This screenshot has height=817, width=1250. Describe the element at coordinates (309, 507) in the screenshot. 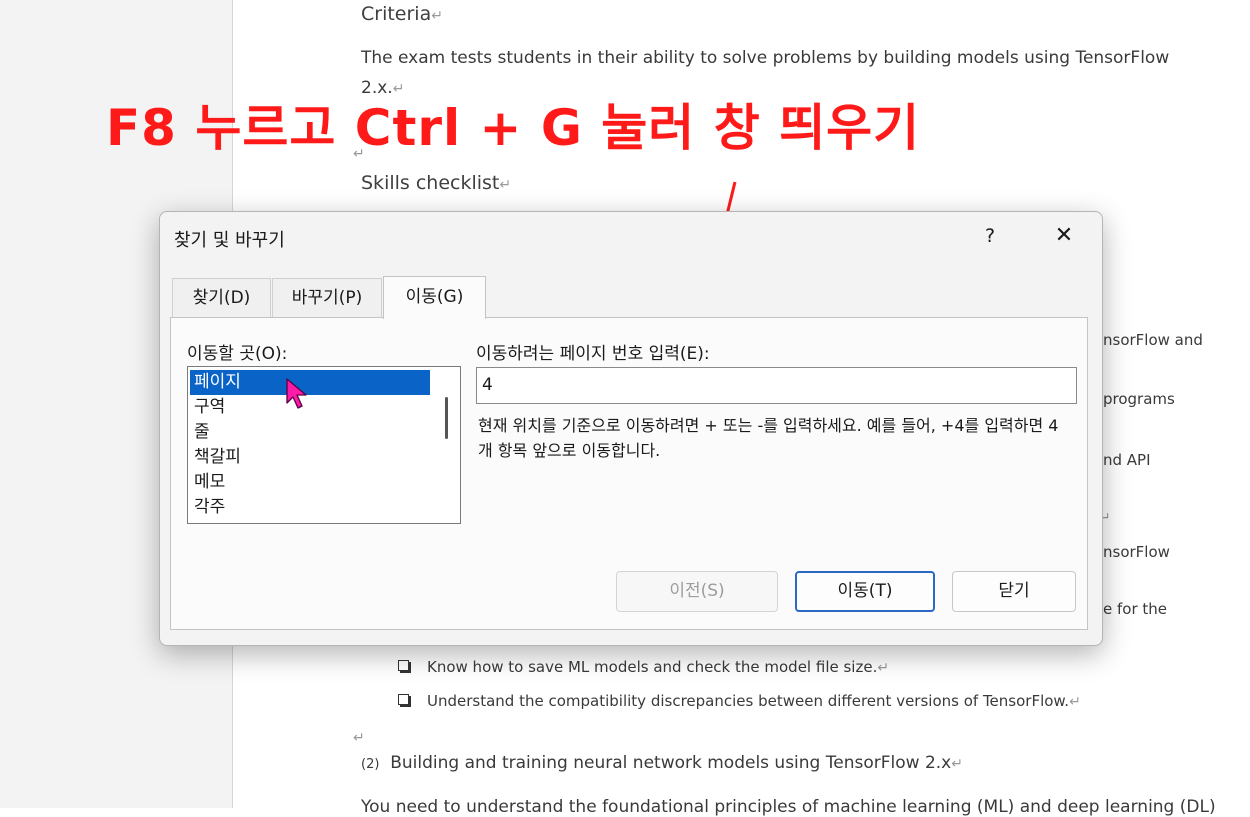

I see `list-item-footnote: 각주` at that location.